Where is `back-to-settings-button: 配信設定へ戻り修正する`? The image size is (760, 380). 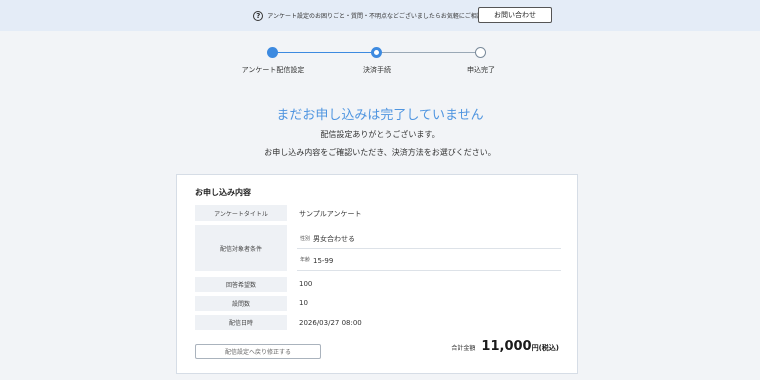 back-to-settings-button: 配信設定へ戻り修正する is located at coordinates (258, 351).